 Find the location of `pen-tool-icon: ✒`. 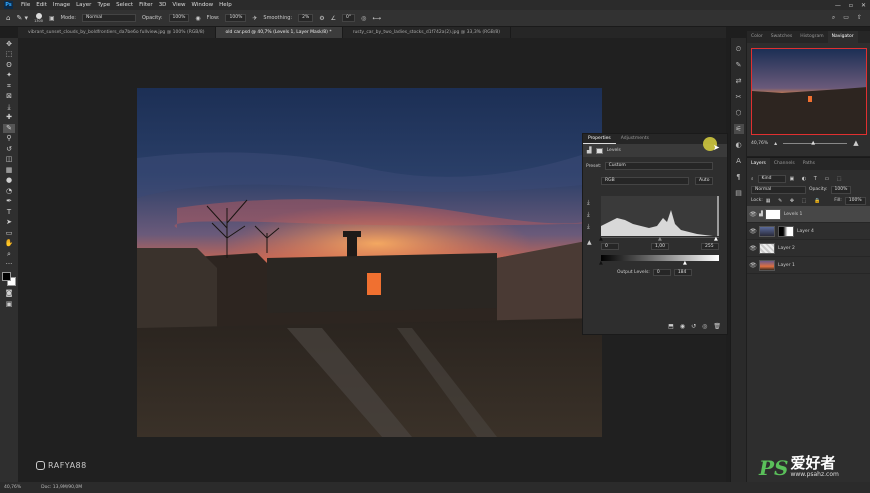

pen-tool-icon: ✒ is located at coordinates (9, 201).